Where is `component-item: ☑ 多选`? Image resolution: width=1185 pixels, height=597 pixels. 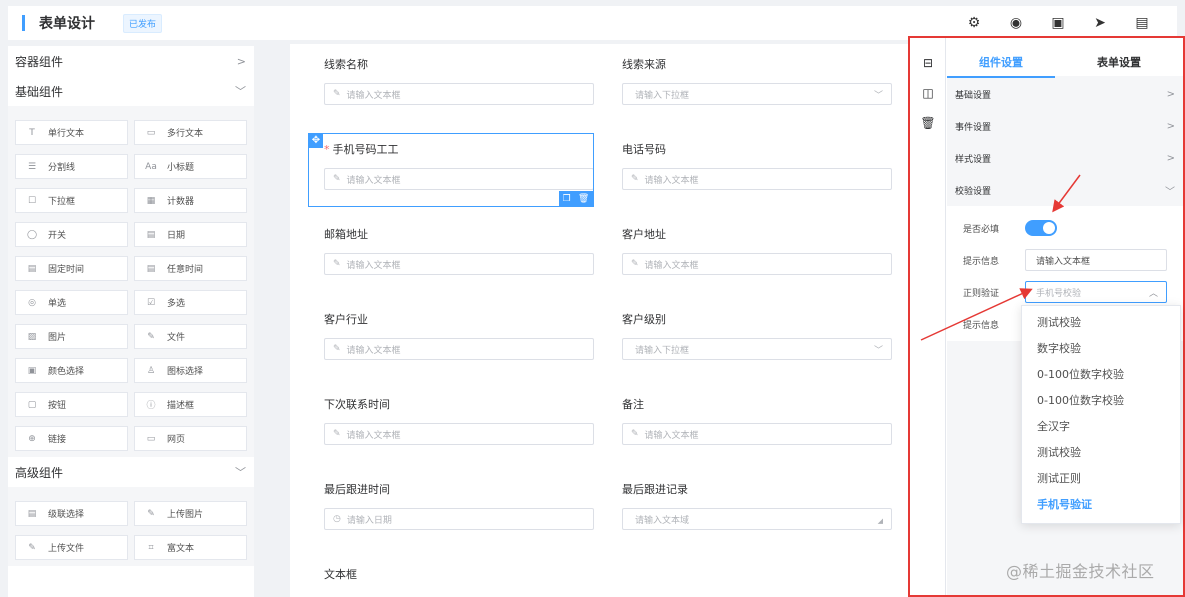 component-item: ☑ 多选 is located at coordinates (190, 302).